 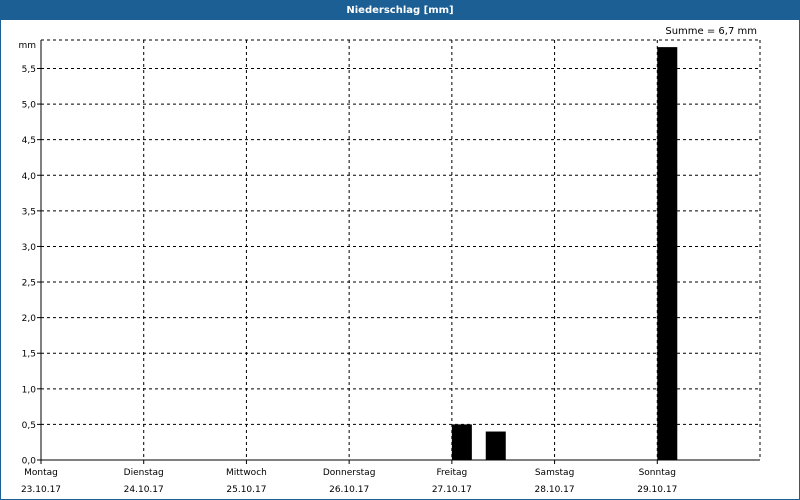 I want to click on x-tick-day-label: Donnerstag, so click(x=349, y=473).